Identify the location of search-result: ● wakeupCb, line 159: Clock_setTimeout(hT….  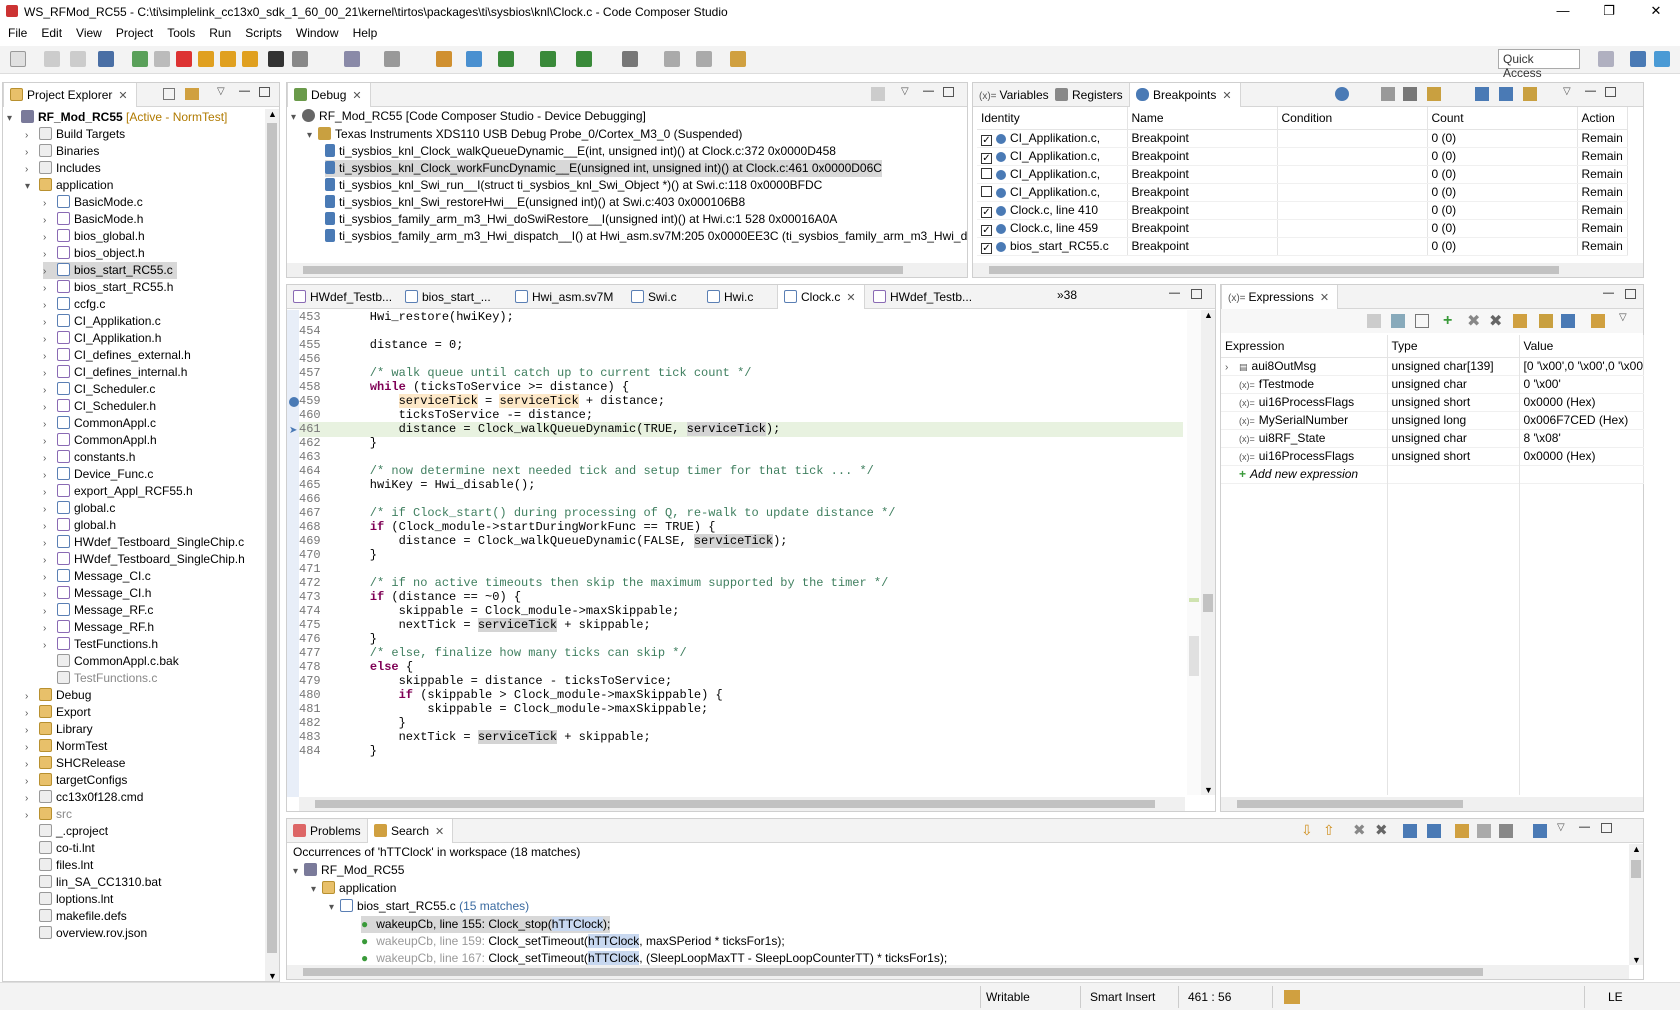
(573, 941).